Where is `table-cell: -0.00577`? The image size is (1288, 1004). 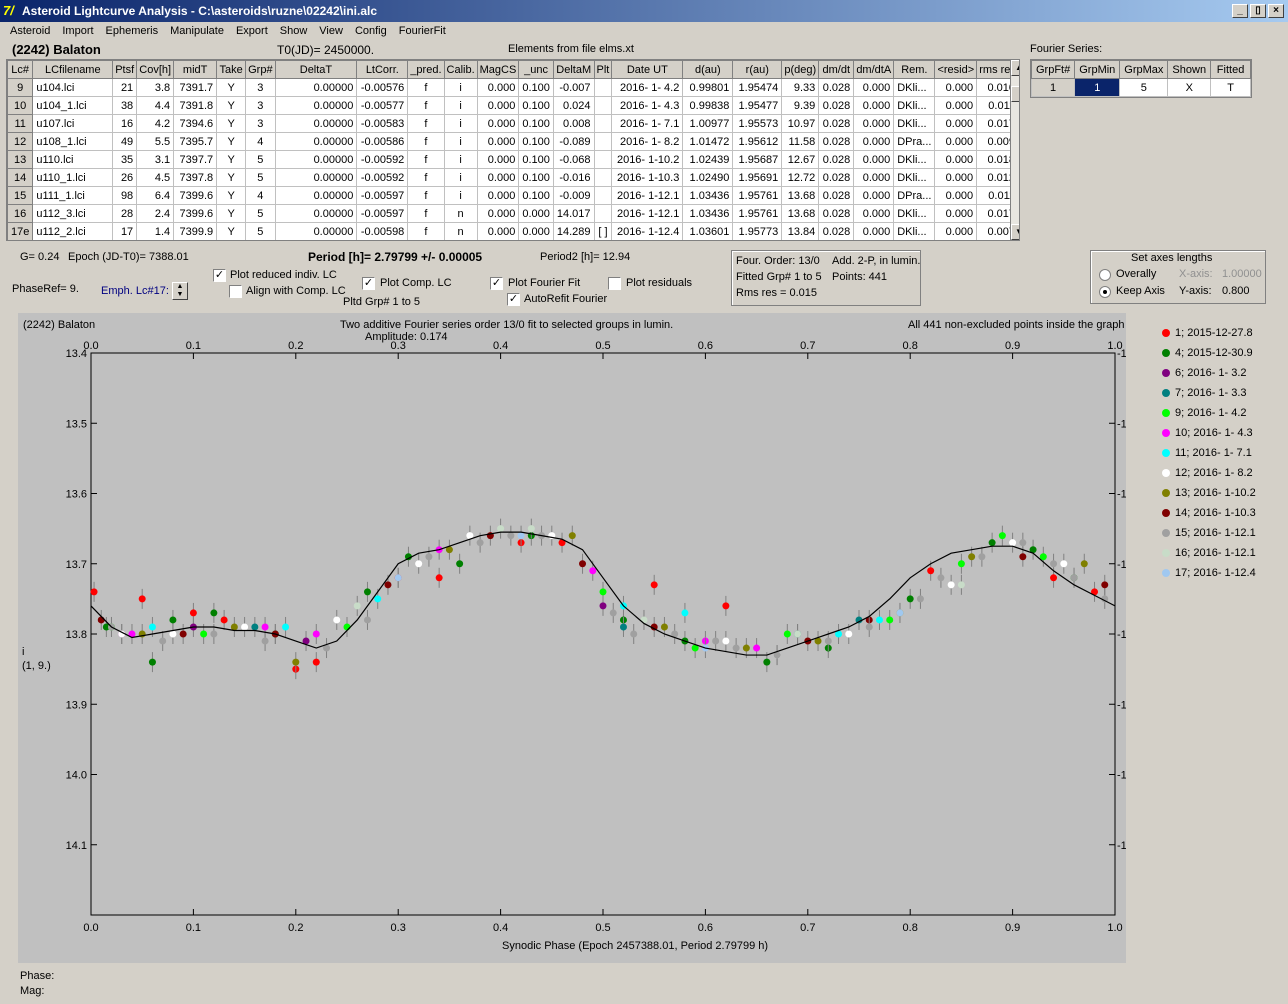 table-cell: -0.00577 is located at coordinates (382, 105).